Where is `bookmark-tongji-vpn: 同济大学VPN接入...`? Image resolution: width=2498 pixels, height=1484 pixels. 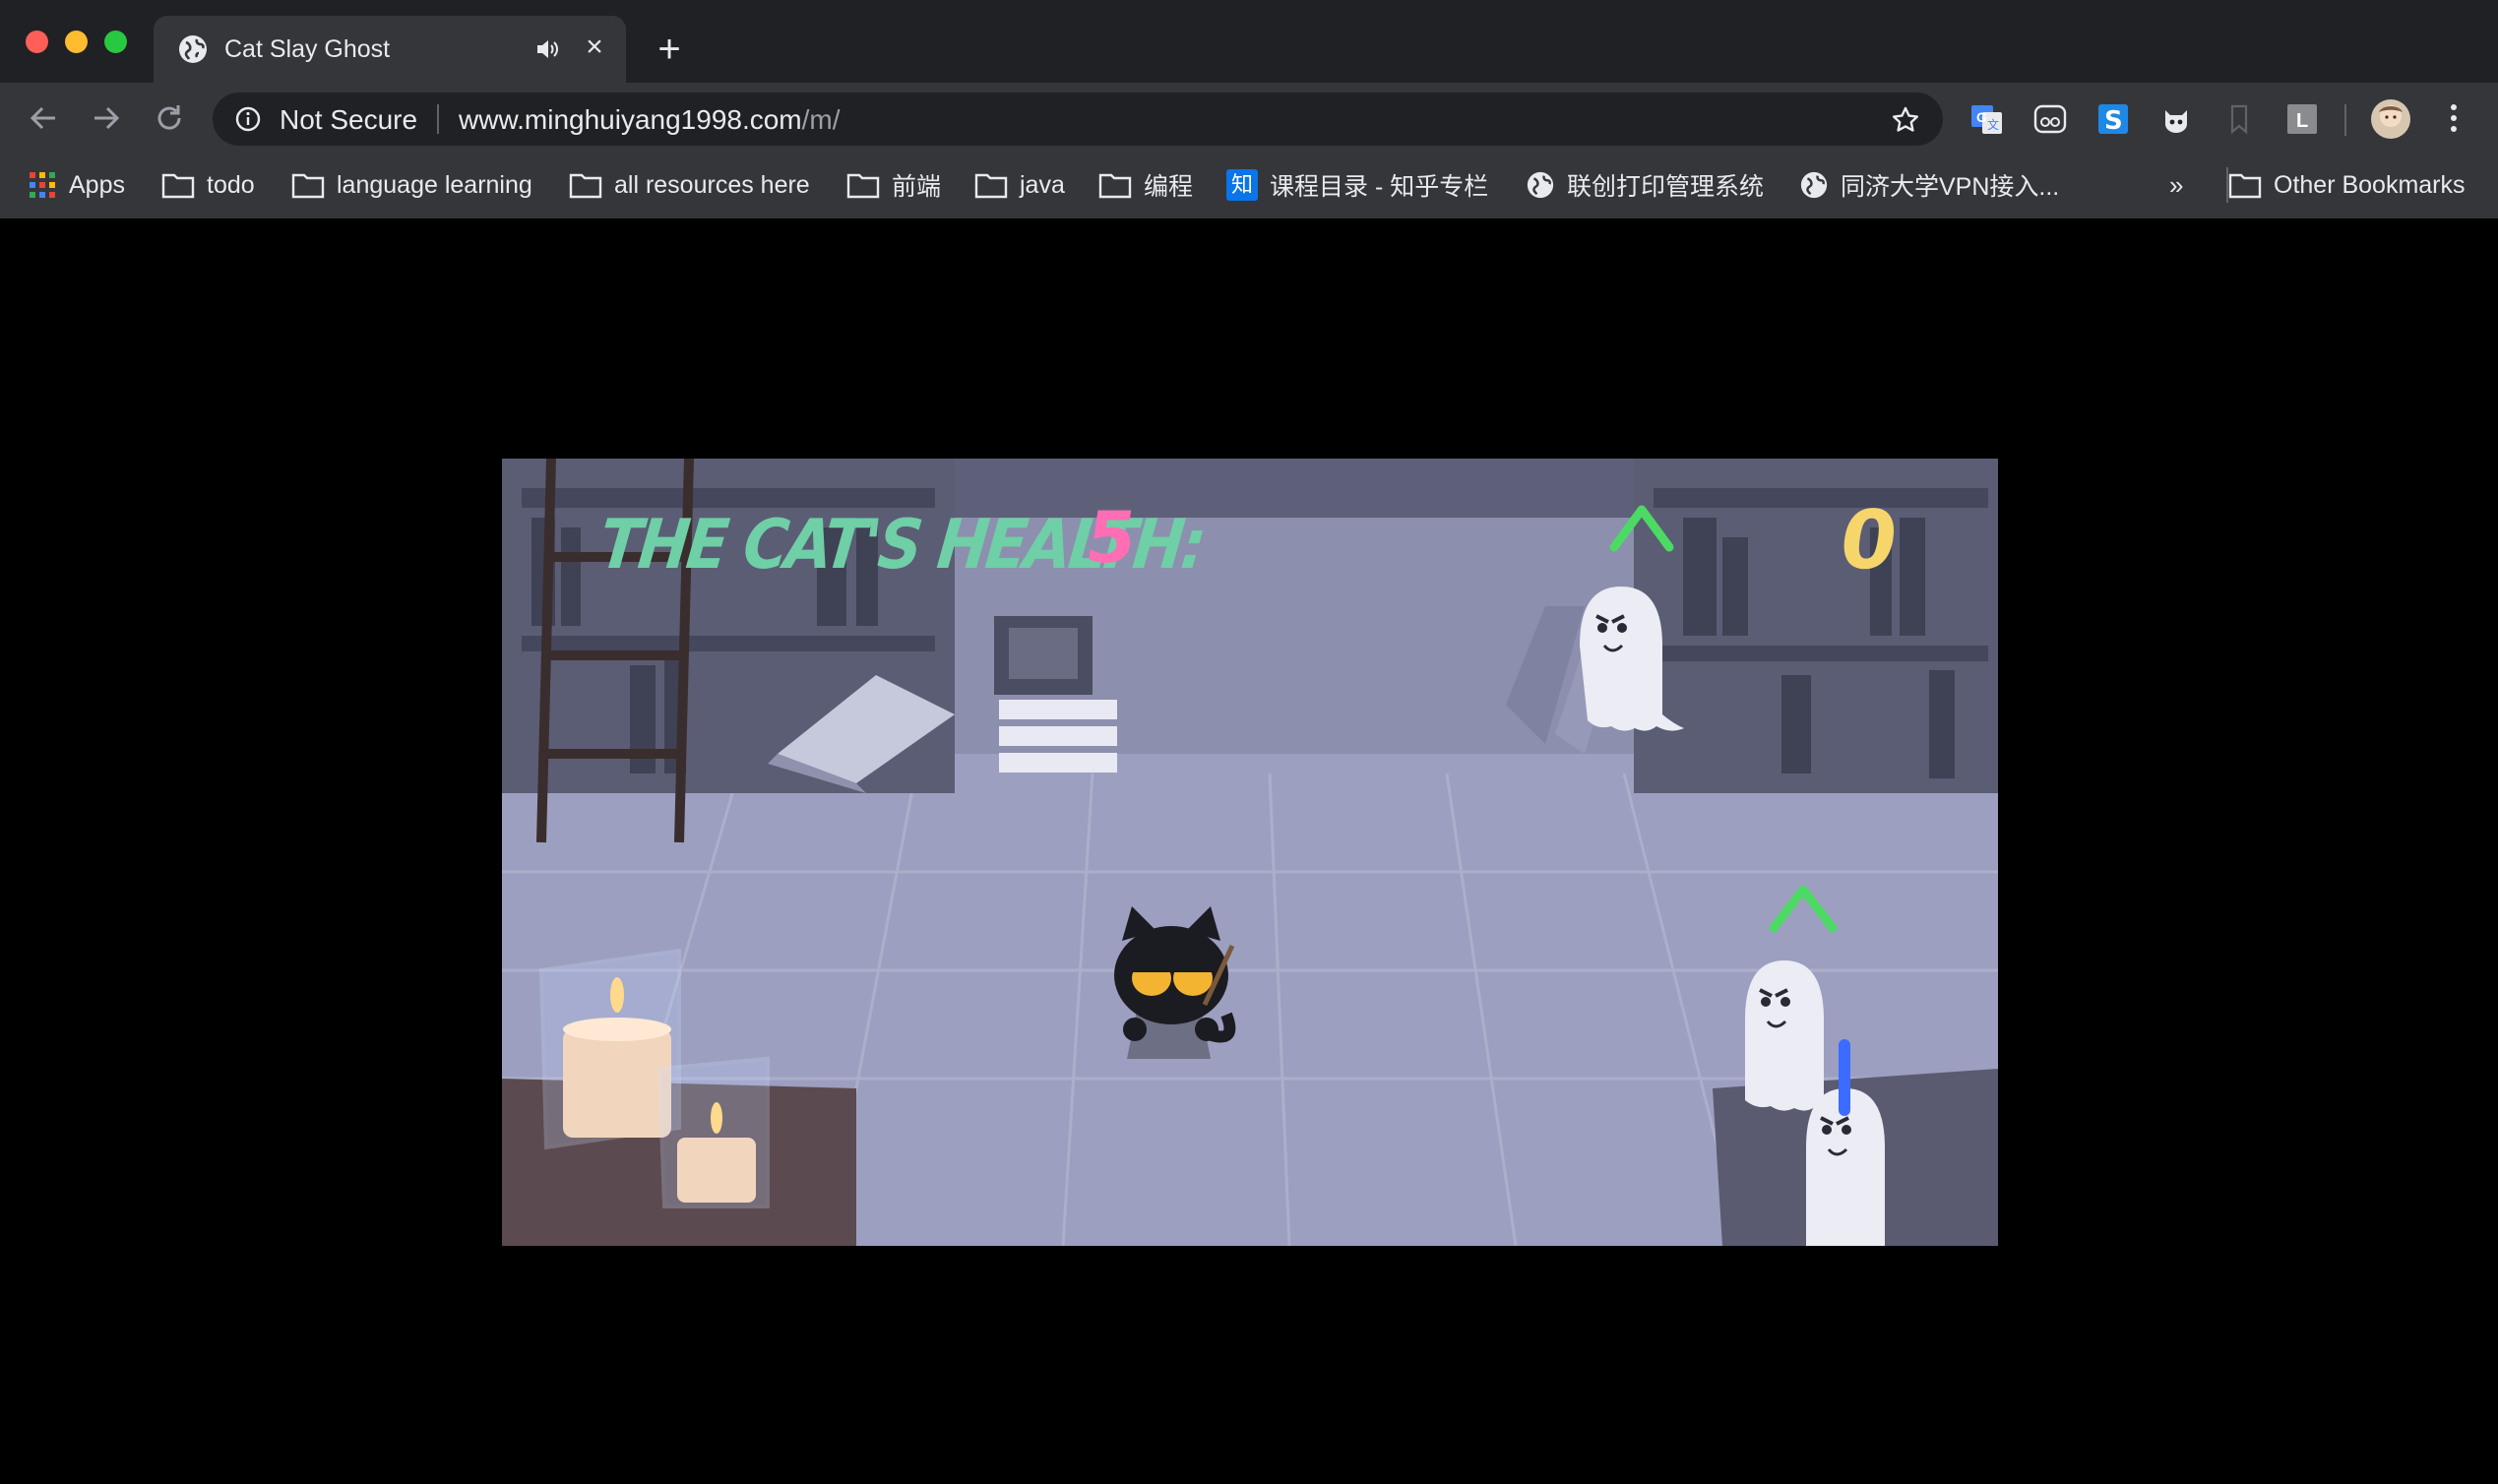 bookmark-tongji-vpn: 同济大学VPN接入... is located at coordinates (1929, 185).